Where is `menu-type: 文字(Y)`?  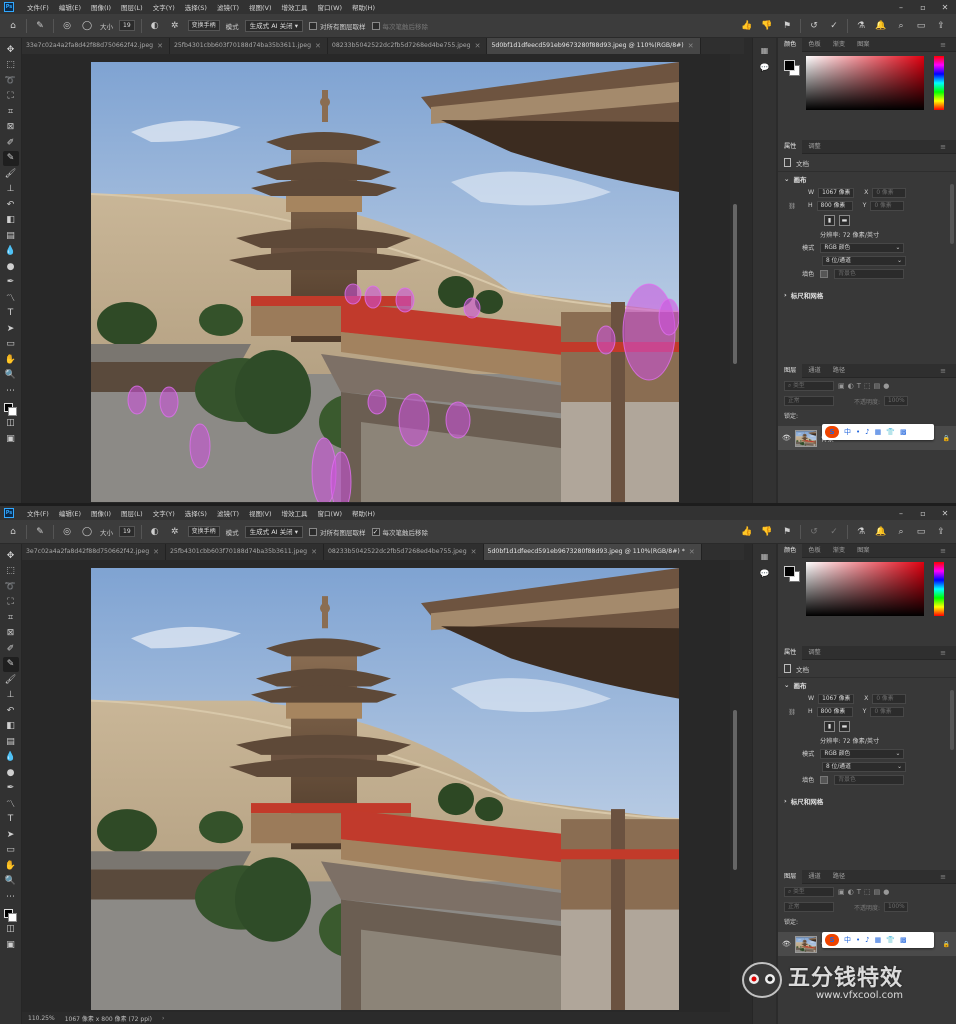
menu-type: 文字(Y) is located at coordinates (164, 513).